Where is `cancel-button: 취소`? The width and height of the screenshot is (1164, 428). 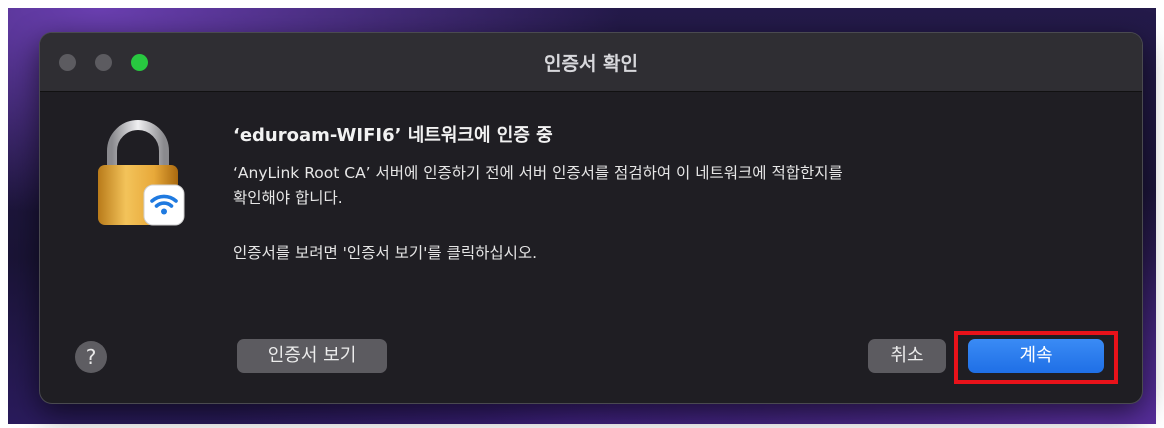 cancel-button: 취소 is located at coordinates (907, 356).